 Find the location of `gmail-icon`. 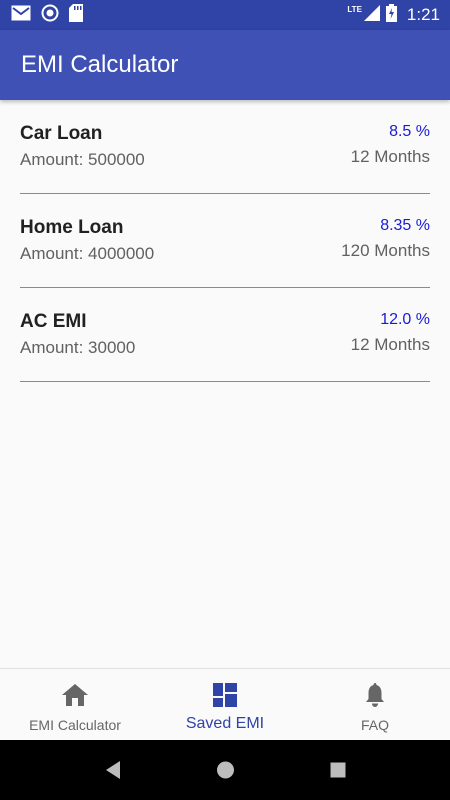

gmail-icon is located at coordinates (21, 15).